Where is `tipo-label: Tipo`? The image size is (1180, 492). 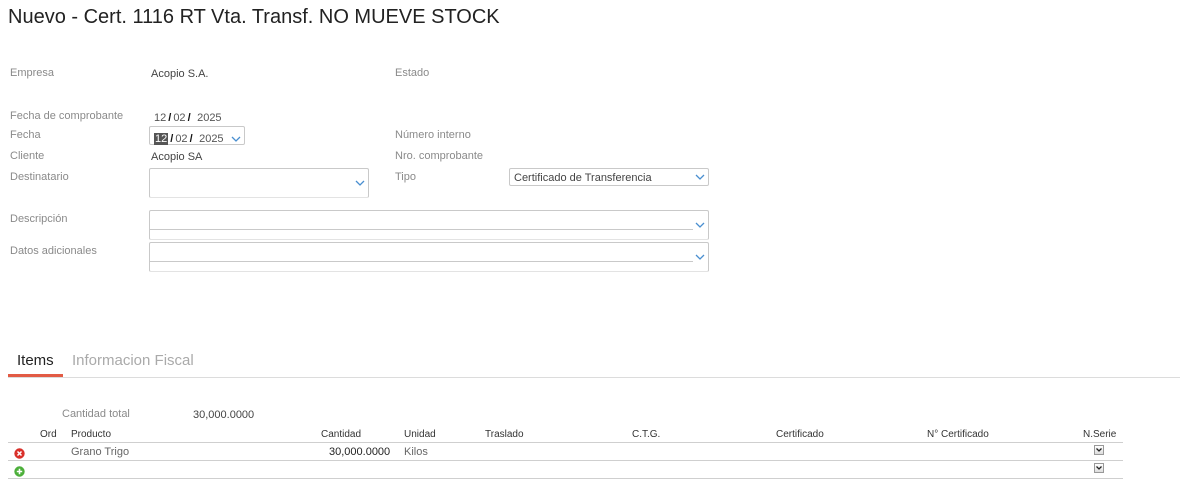
tipo-label: Tipo is located at coordinates (405, 177).